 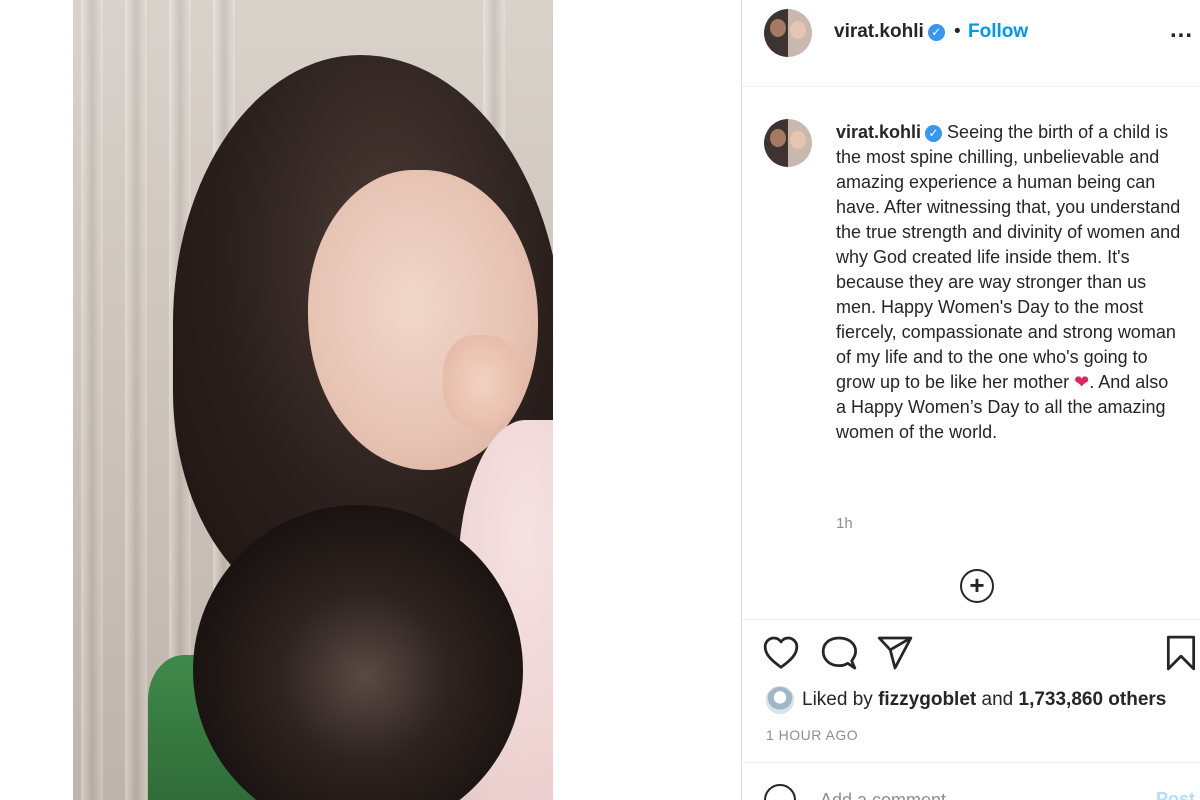 What do you see at coordinates (879, 31) in the screenshot?
I see `author-username-text: virat.kohli` at bounding box center [879, 31].